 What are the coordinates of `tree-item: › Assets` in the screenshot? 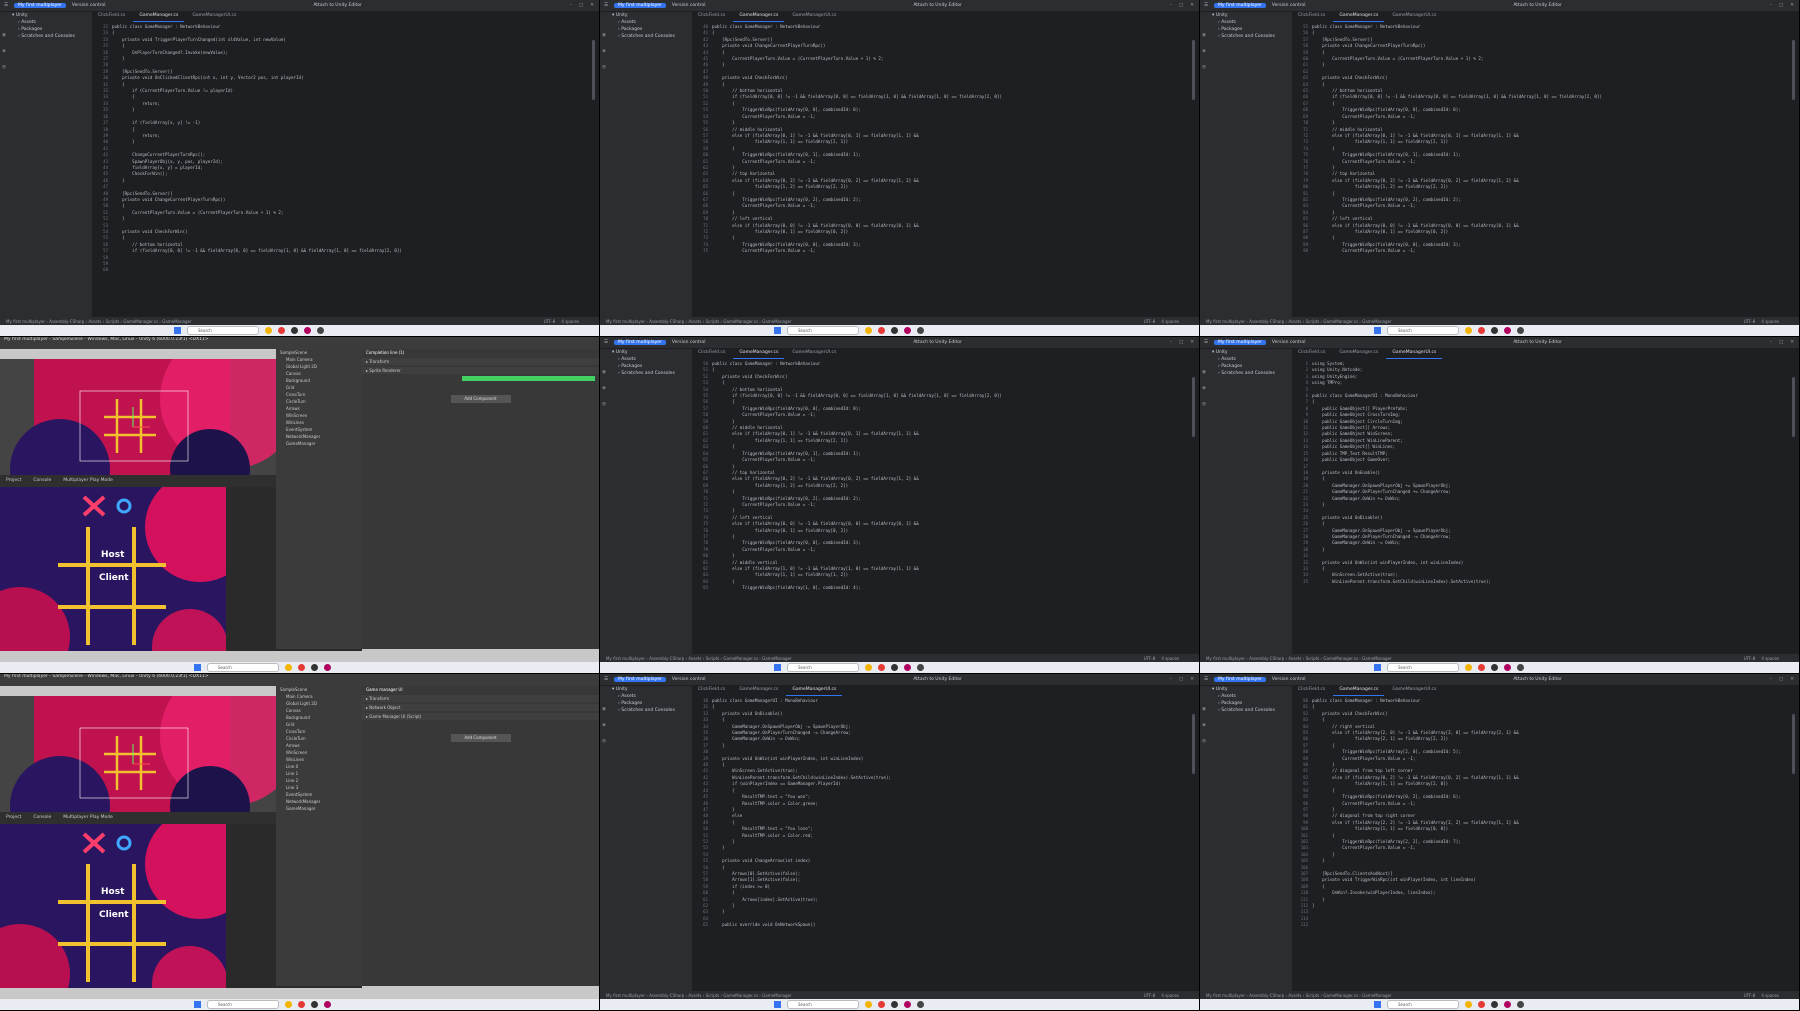 It's located at (1250, 22).